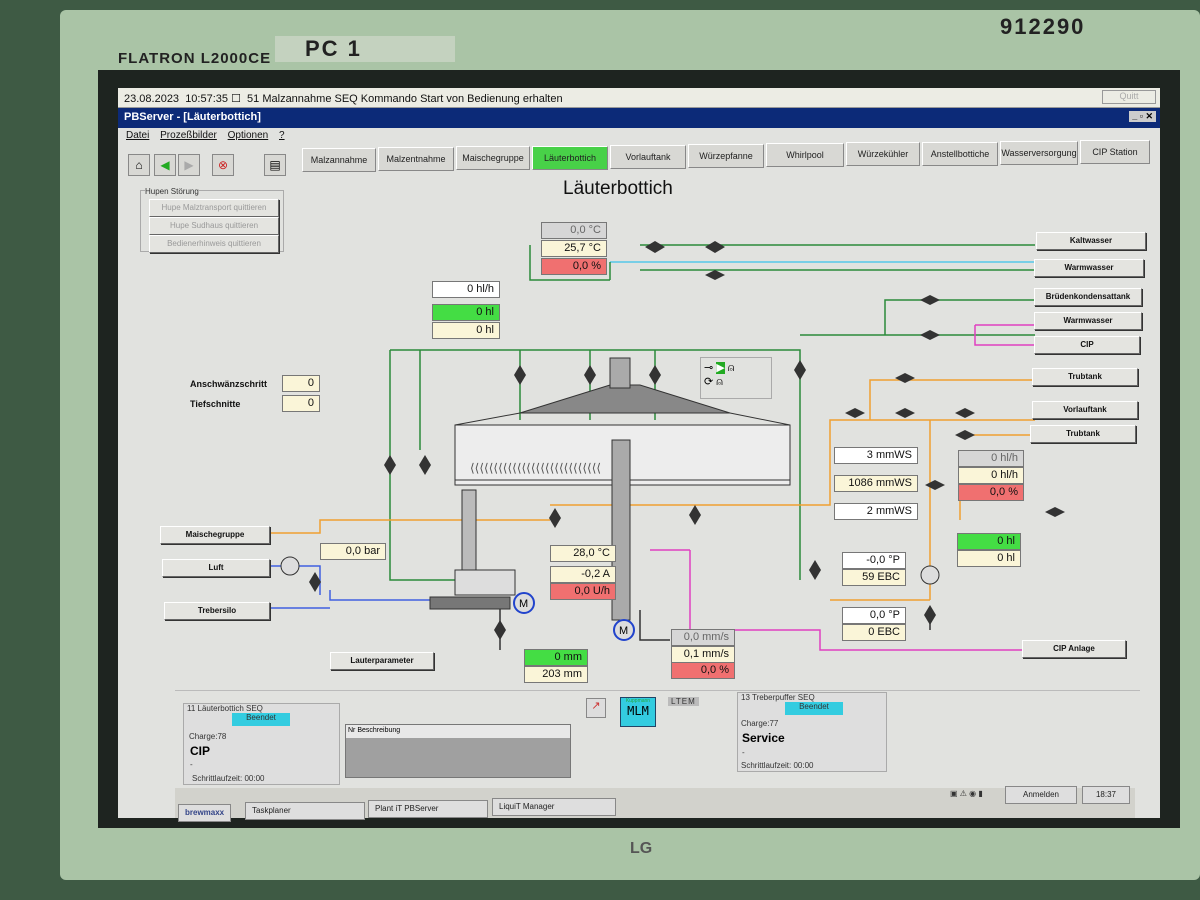 This screenshot has height=900, width=1200. Describe the element at coordinates (574, 266) in the screenshot. I see `pct1-value: 0,0 %` at that location.